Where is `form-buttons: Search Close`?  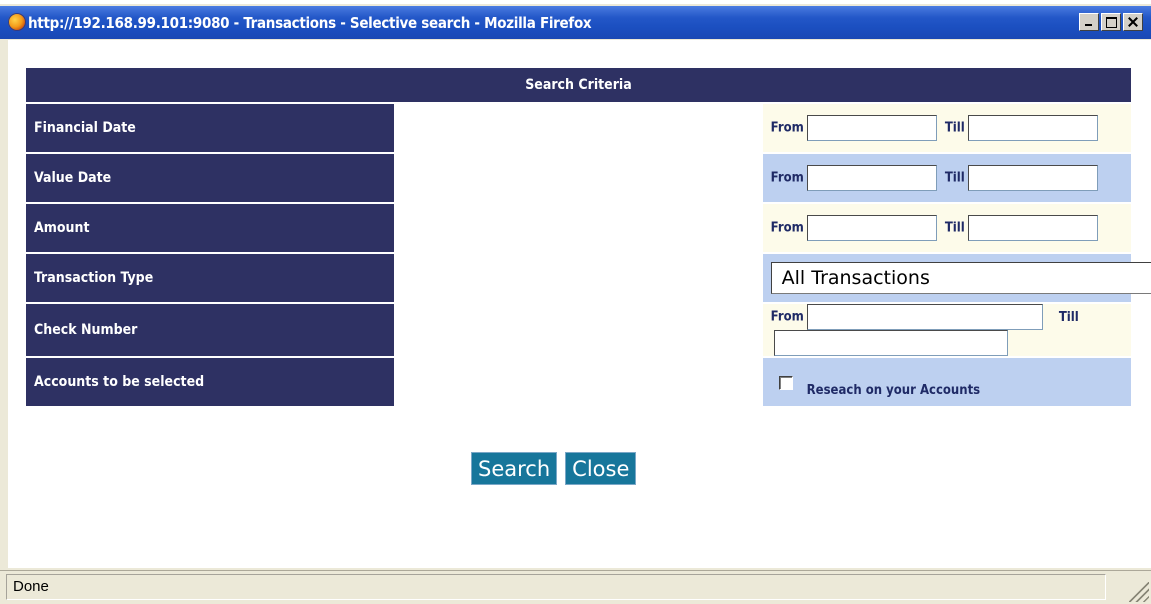
form-buttons: Search Close is located at coordinates (554, 468).